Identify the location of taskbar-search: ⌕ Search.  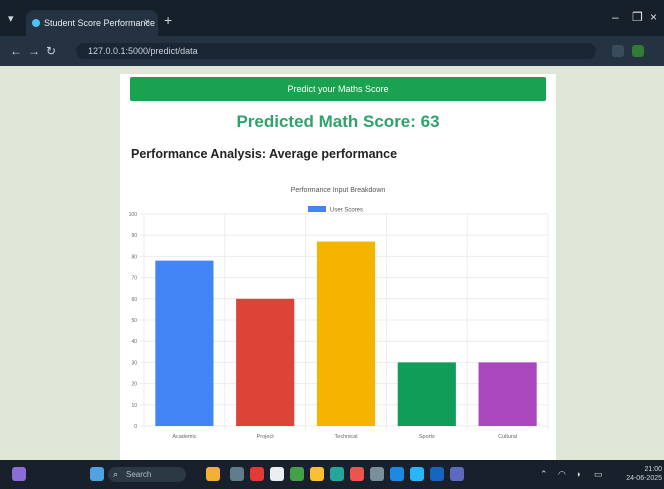
(147, 474).